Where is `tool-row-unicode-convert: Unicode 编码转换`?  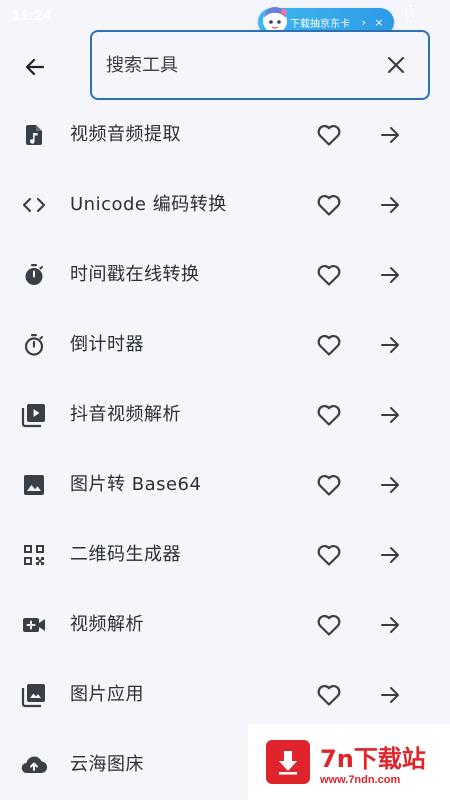 tool-row-unicode-convert: Unicode 编码转换 is located at coordinates (225, 205).